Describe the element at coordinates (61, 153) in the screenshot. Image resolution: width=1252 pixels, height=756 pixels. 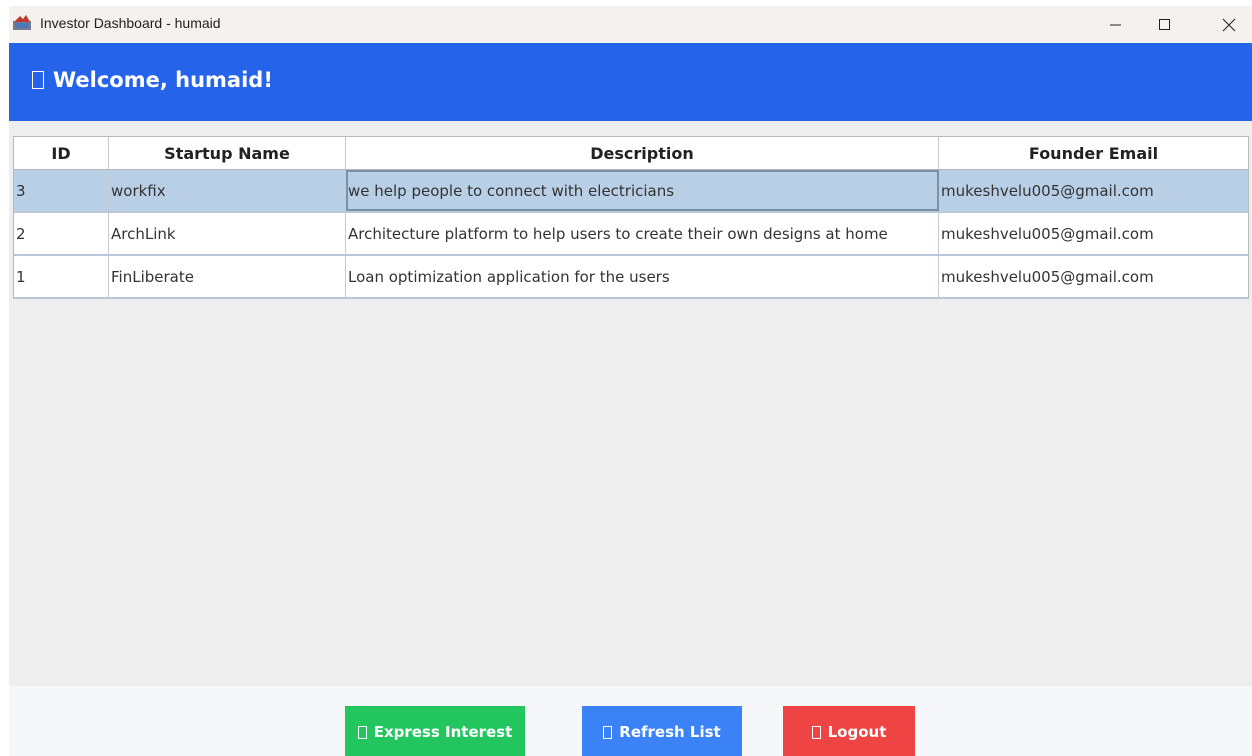
I see `column-header-id: ID` at that location.